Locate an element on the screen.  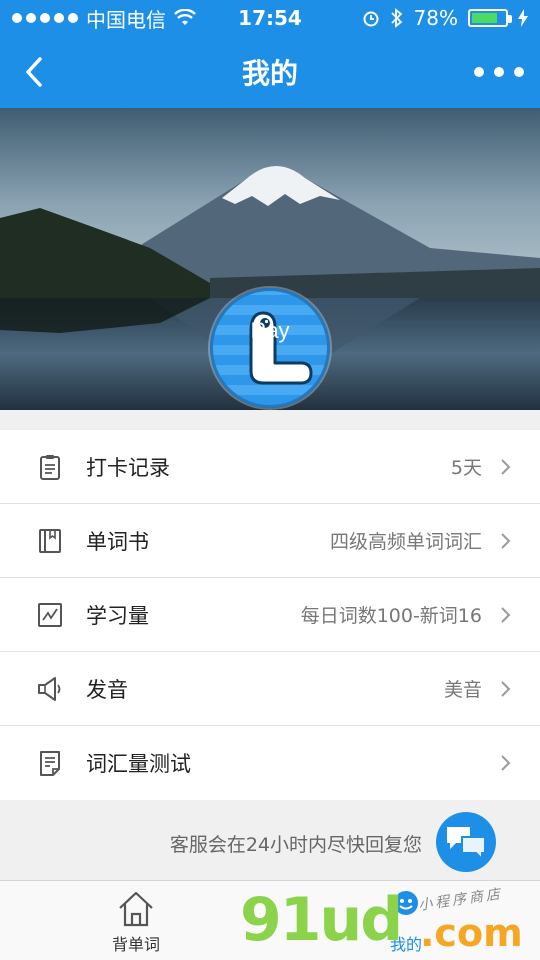
list-item-value: 四级高频单词词汇 is located at coordinates (405, 542).